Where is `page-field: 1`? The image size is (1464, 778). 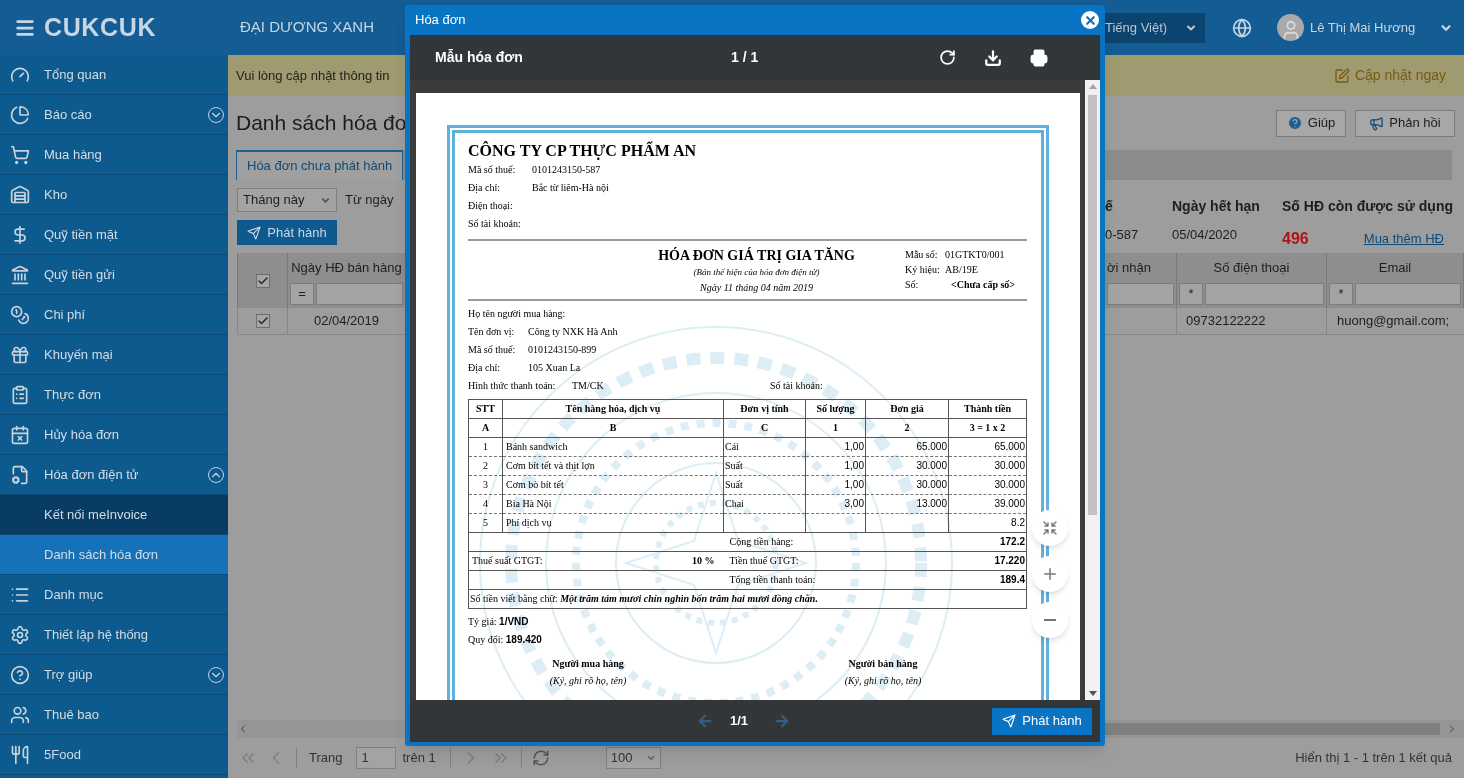
page-field: 1 is located at coordinates (376, 758).